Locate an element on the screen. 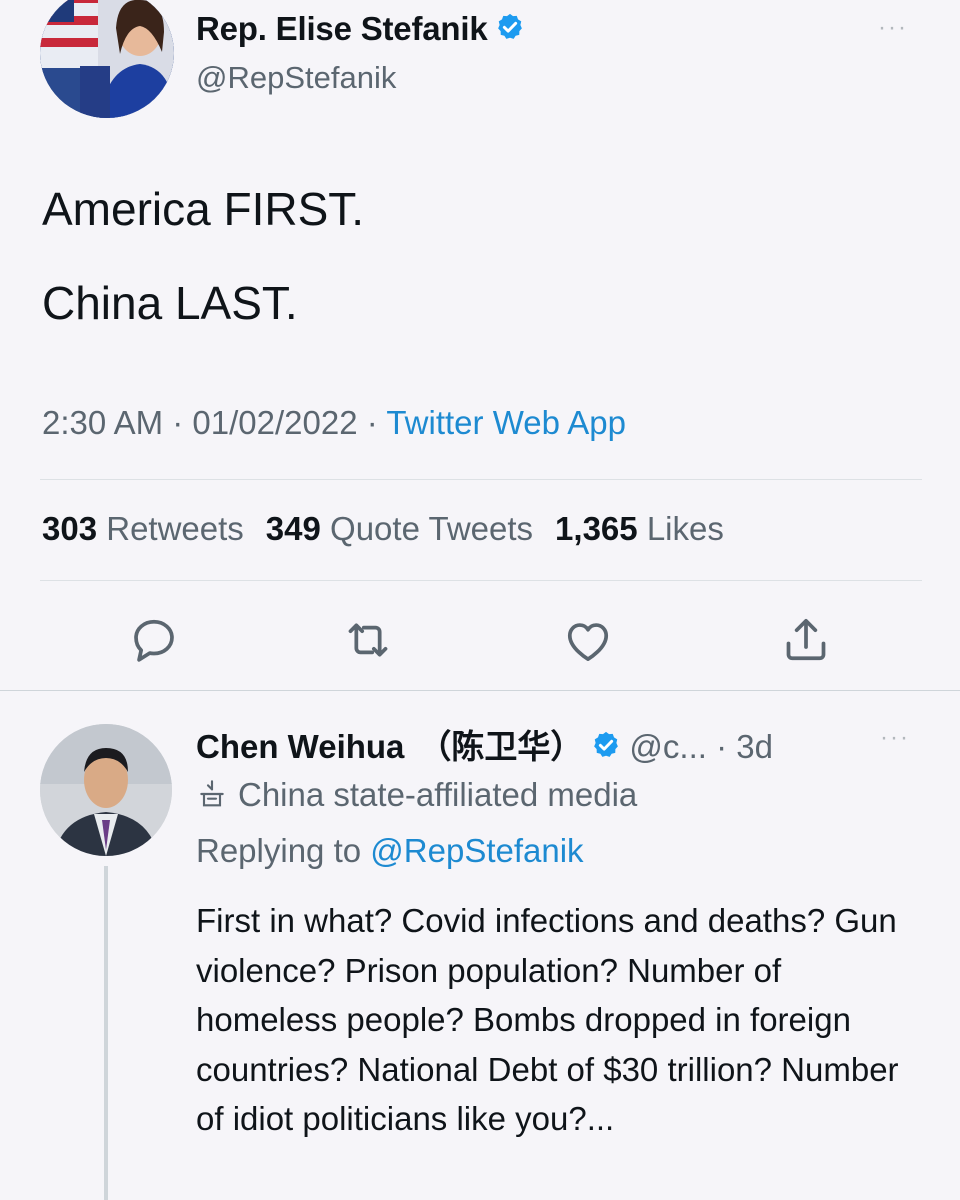 This screenshot has height=1200, width=960. author-avatar is located at coordinates (107, 59).